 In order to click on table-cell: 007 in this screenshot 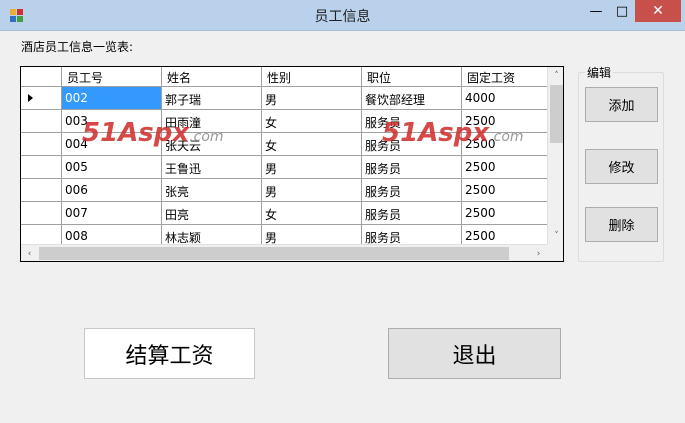, I will do `click(112, 213)`.